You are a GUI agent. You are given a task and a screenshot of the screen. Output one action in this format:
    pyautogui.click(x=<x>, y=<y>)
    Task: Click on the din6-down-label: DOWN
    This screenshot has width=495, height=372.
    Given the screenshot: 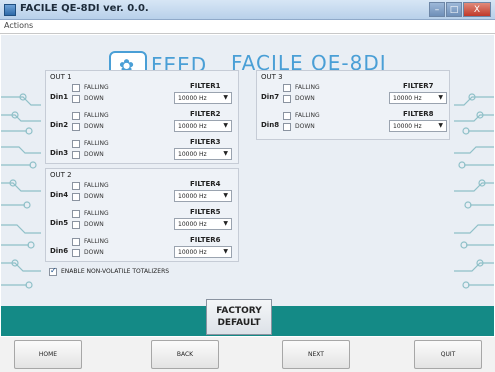 What is the action you would take?
    pyautogui.click(x=94, y=252)
    